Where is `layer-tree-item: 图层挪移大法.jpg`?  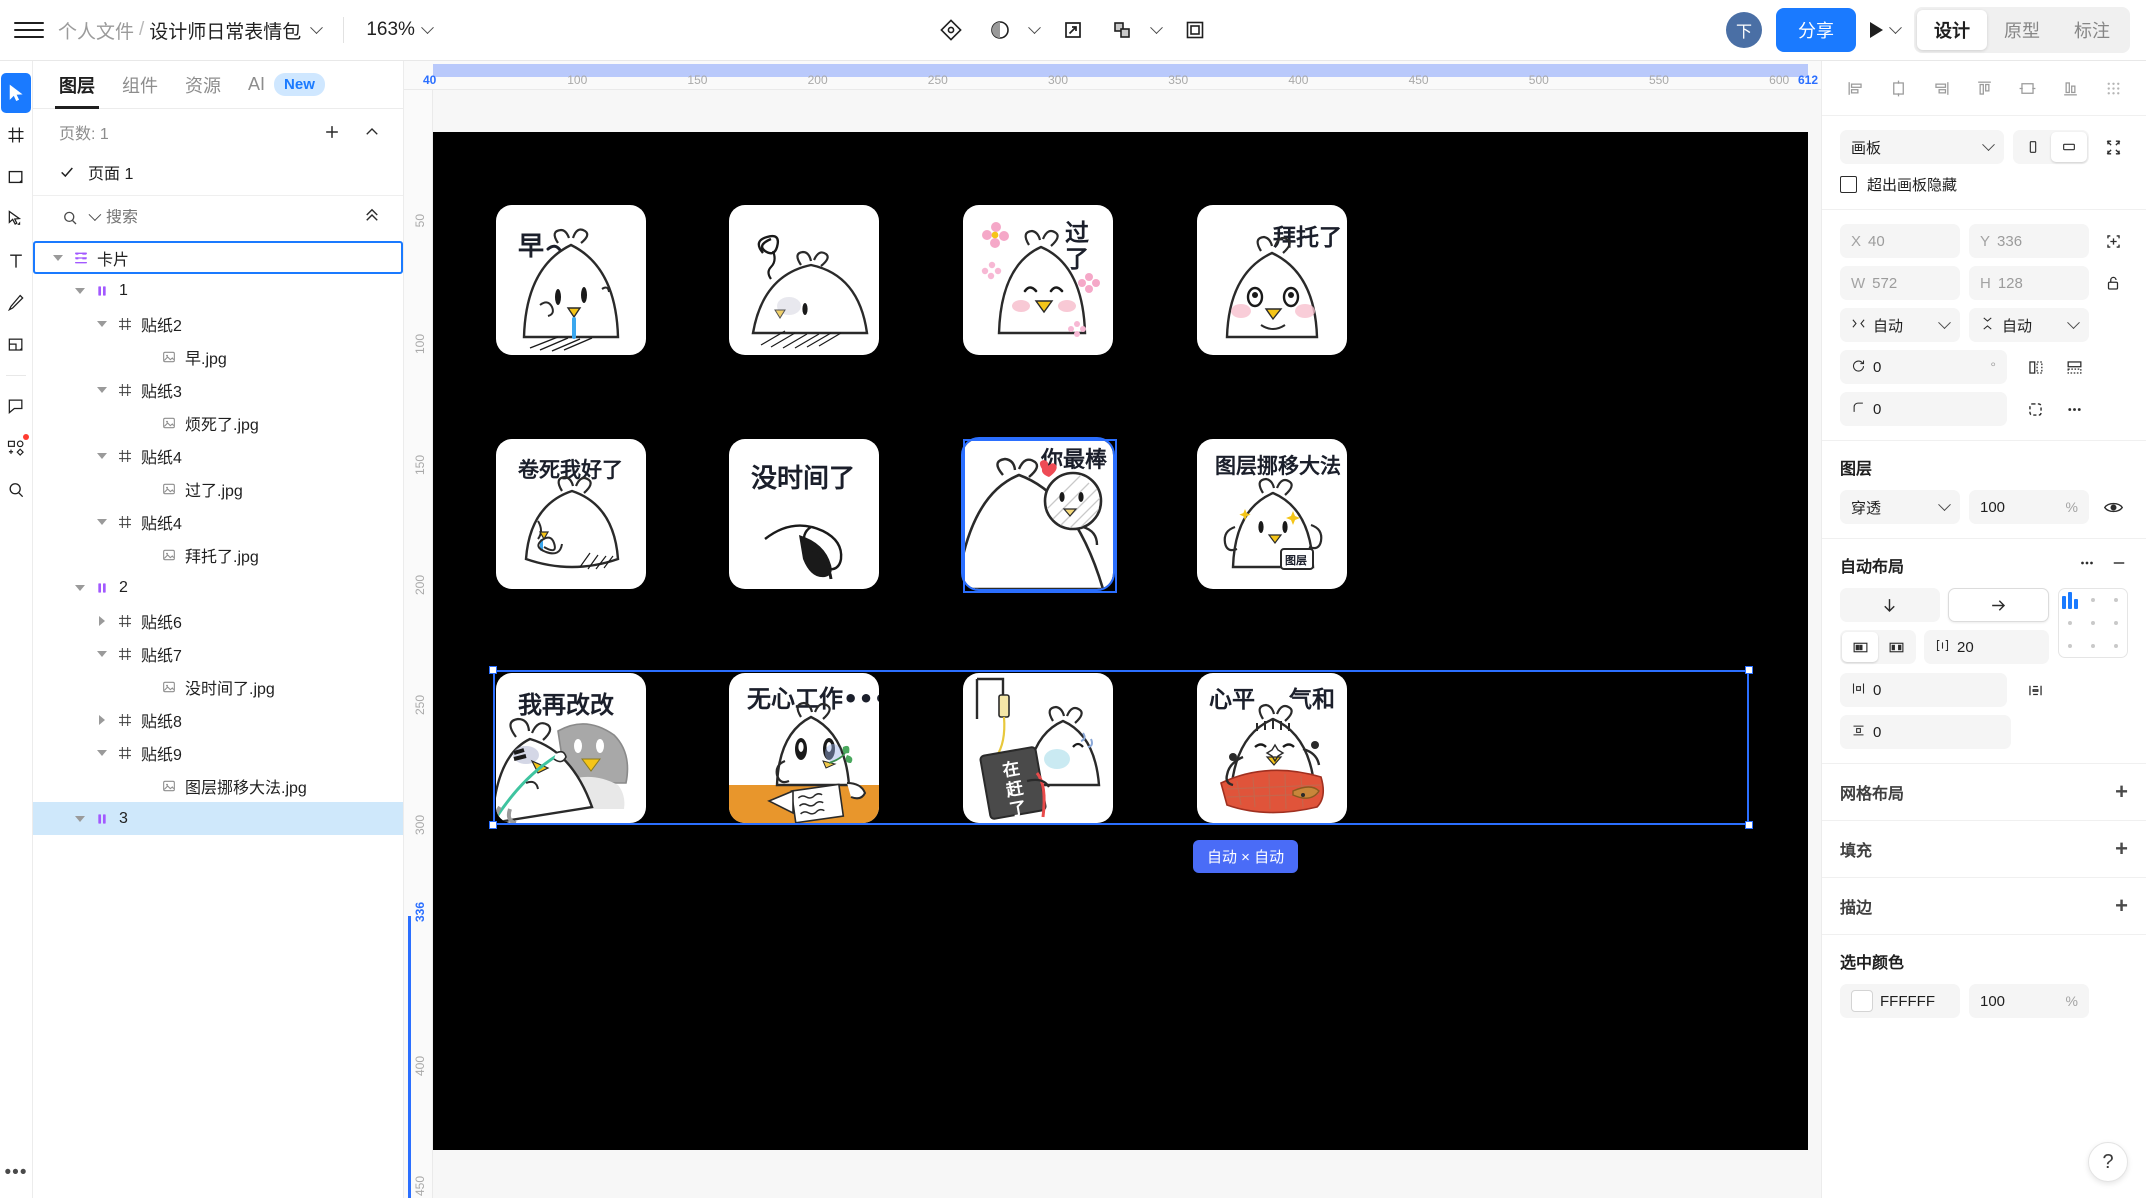 layer-tree-item: 图层挪移大法.jpg is located at coordinates (218, 785).